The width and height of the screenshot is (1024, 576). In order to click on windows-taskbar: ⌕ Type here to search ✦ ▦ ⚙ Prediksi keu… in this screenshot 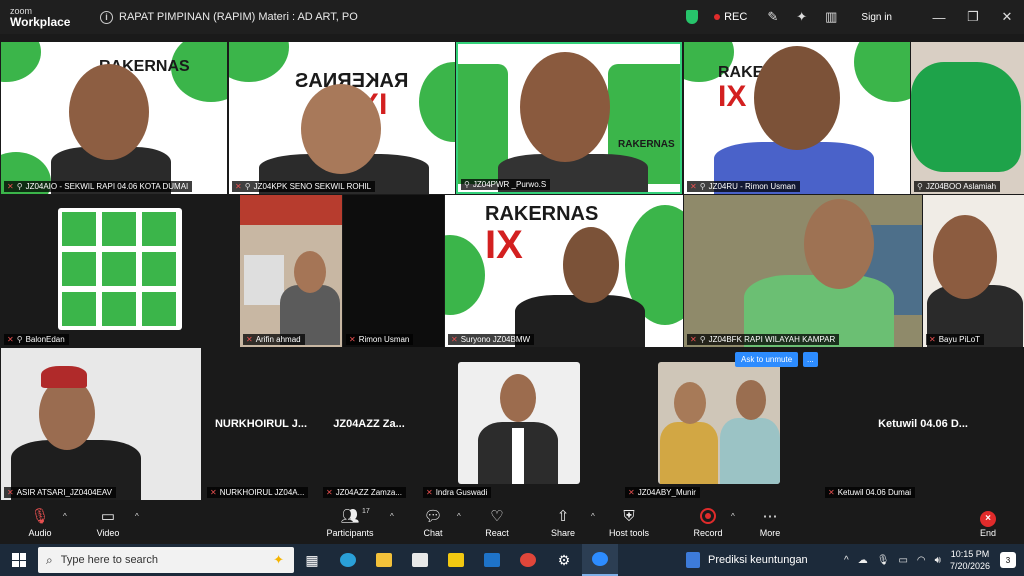, I will do `click(512, 560)`.